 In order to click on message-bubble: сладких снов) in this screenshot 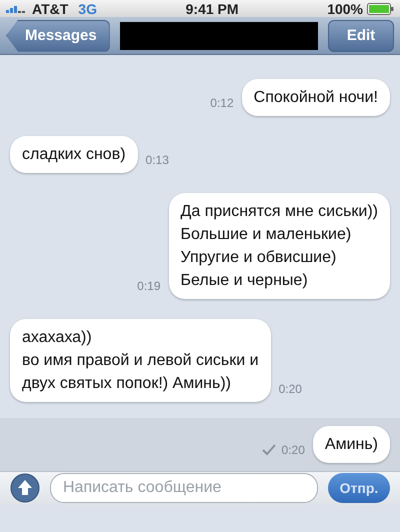, I will do `click(74, 154)`.